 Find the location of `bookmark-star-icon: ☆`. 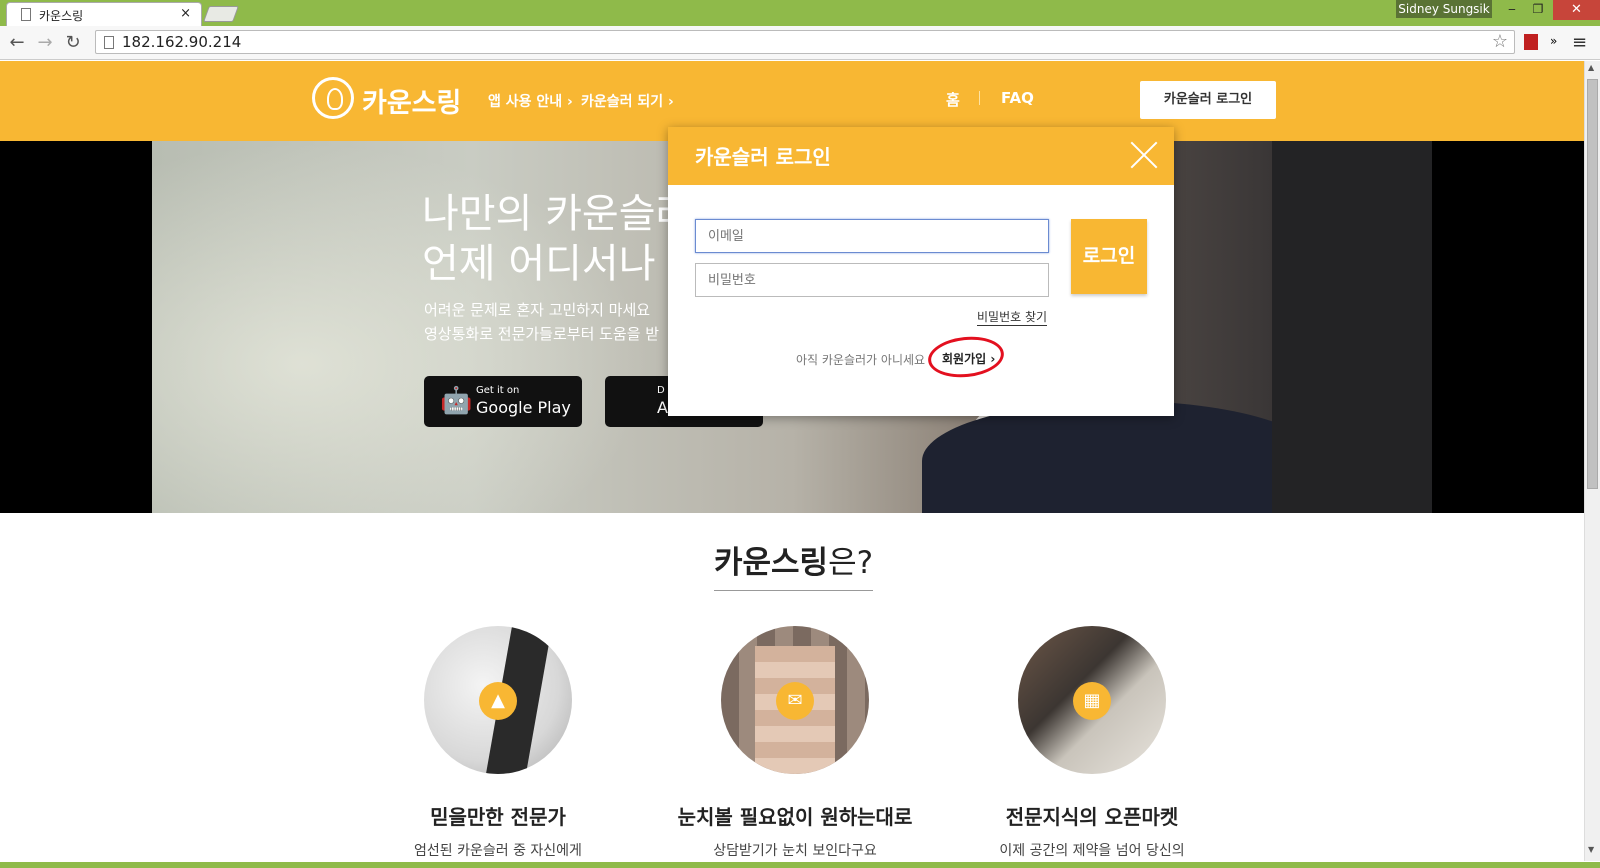

bookmark-star-icon: ☆ is located at coordinates (1500, 41).